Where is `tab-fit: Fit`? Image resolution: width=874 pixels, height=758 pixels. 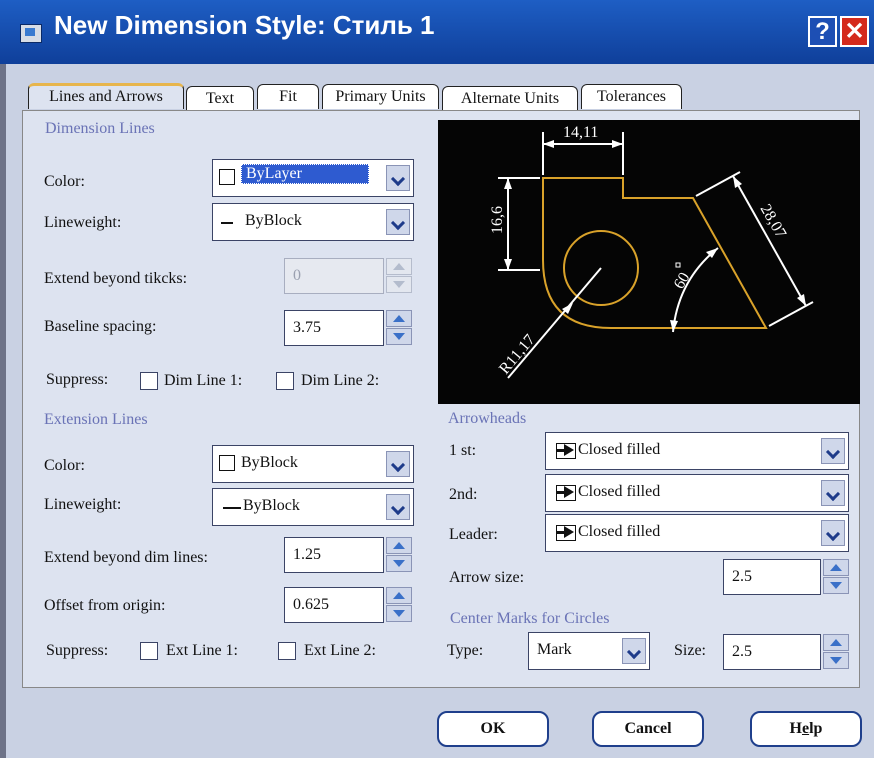 tab-fit: Fit is located at coordinates (288, 96).